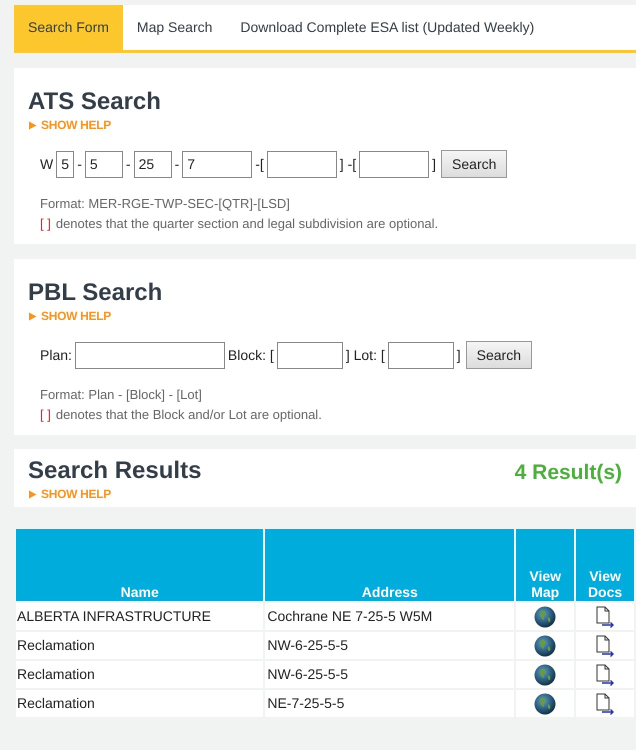 The width and height of the screenshot is (636, 750). Describe the element at coordinates (217, 164) in the screenshot. I see `input-field: 7` at that location.